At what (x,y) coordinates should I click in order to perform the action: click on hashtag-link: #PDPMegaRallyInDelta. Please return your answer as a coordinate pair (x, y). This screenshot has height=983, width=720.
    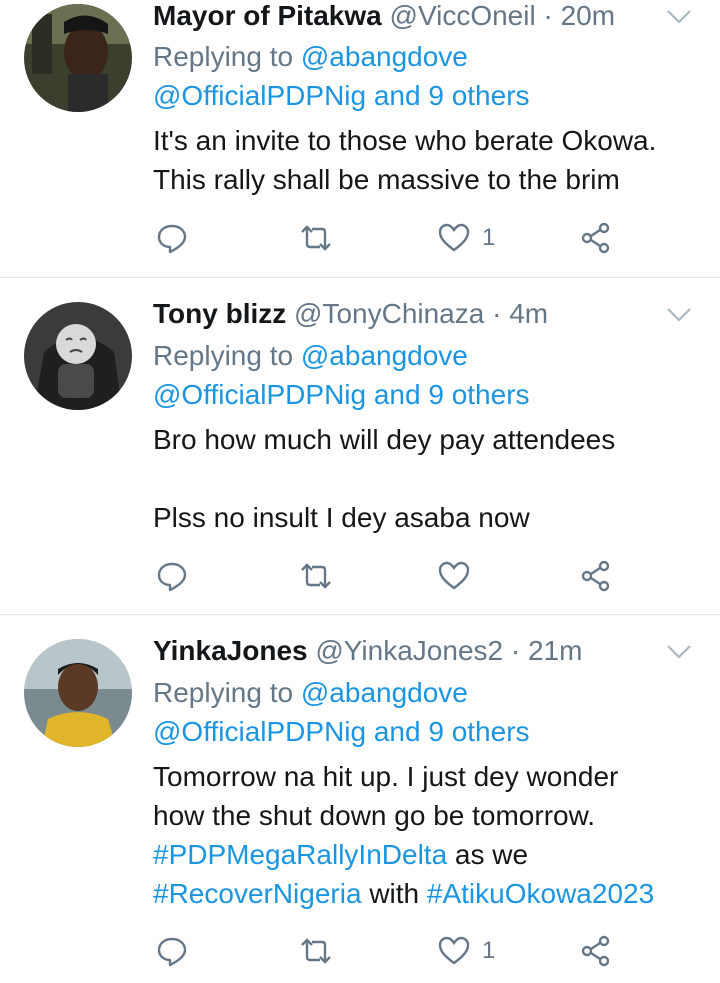
    Looking at the image, I should click on (300, 854).